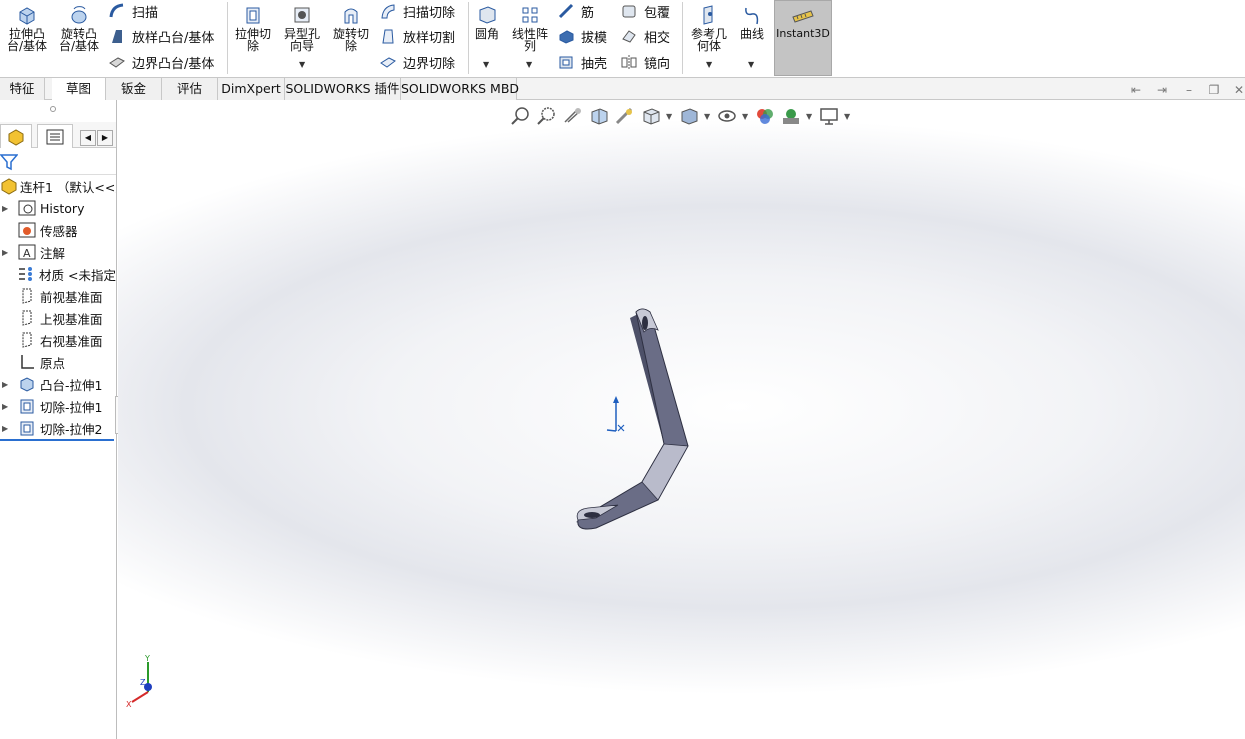 The height and width of the screenshot is (739, 1245). Describe the element at coordinates (460, 89) in the screenshot. I see `tab-solidworks-mbd: SOLIDWORKS MBD` at that location.